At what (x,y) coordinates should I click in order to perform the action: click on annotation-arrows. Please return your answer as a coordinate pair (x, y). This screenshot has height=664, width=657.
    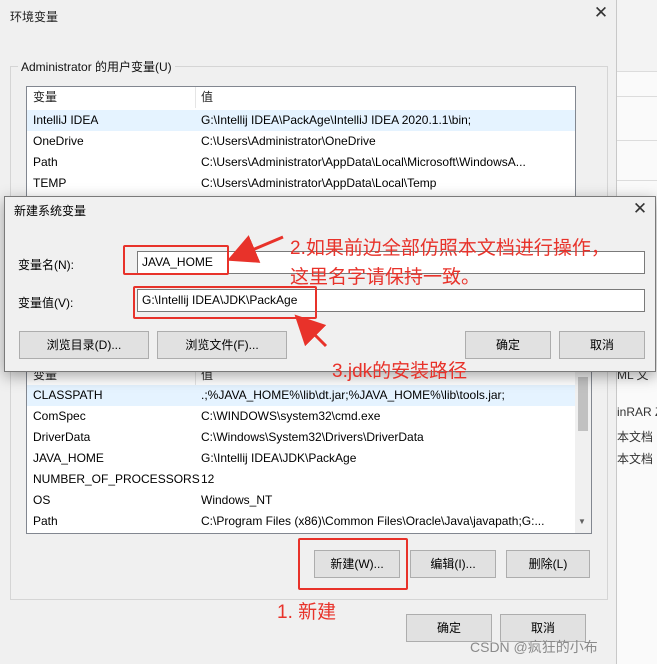
    Looking at the image, I should click on (277, 291).